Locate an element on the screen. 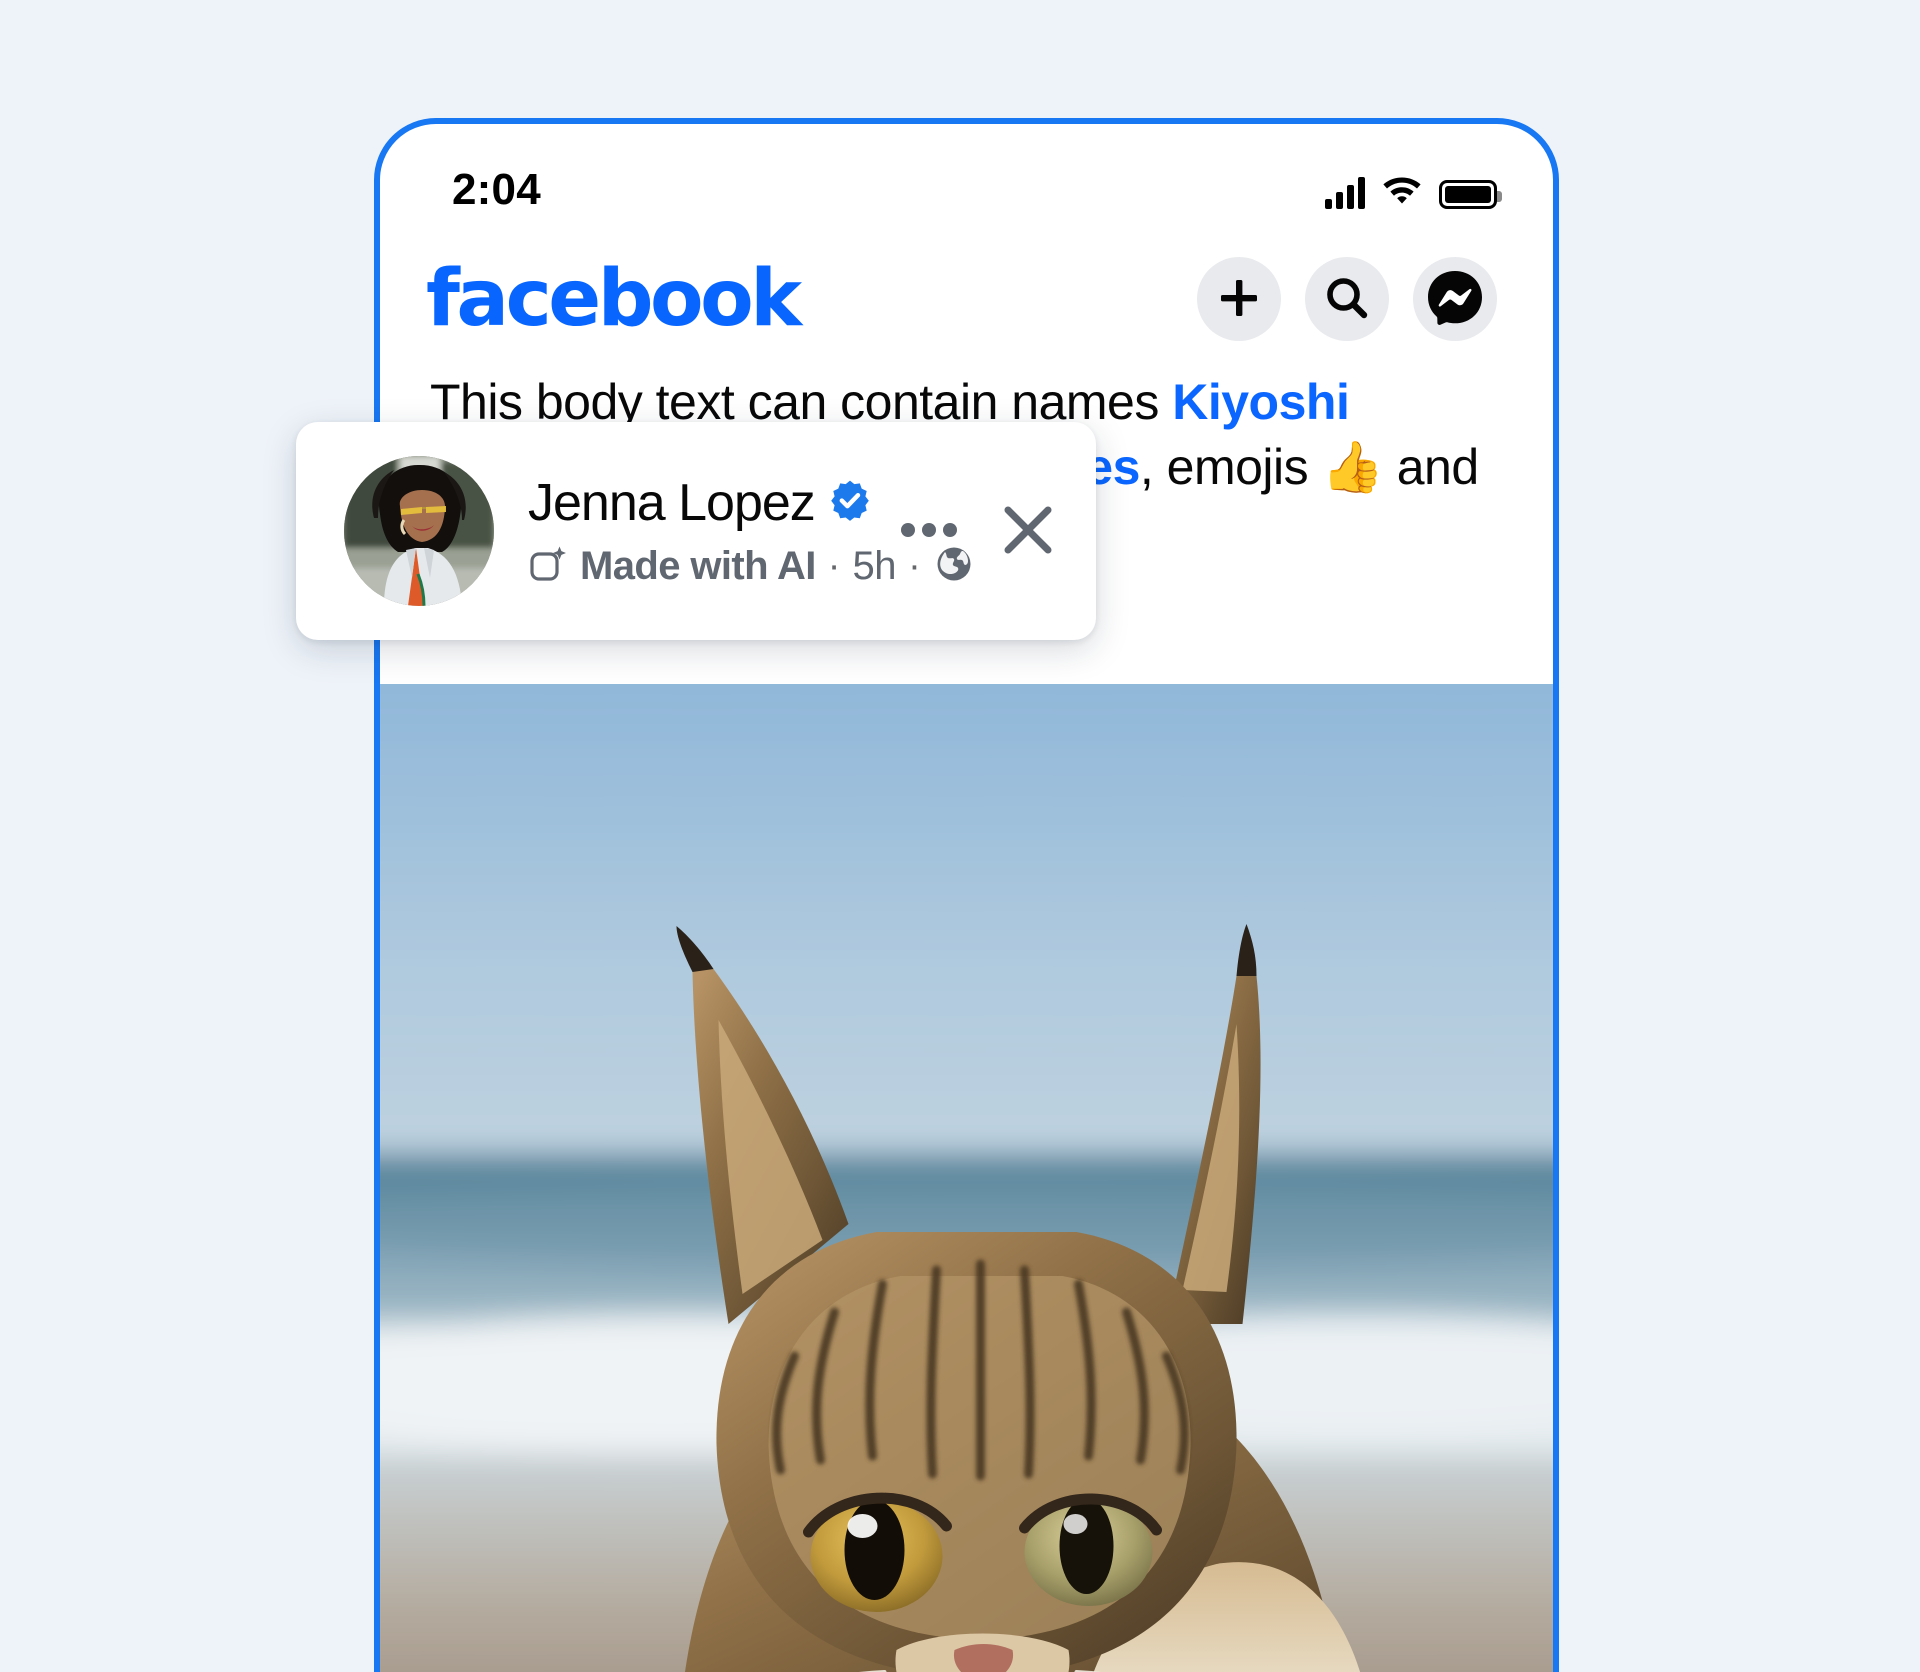 The image size is (1920, 1672). create-button is located at coordinates (1239, 299).